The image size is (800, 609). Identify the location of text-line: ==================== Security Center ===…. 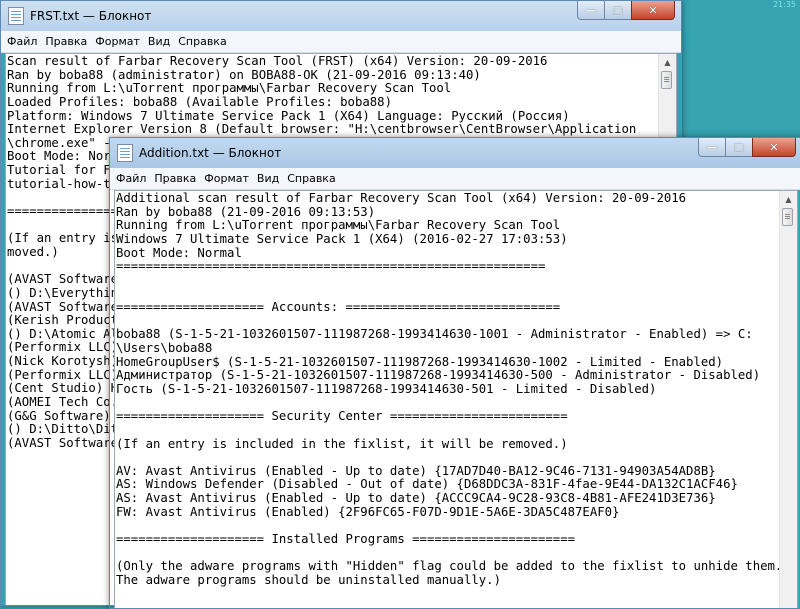
(342, 416).